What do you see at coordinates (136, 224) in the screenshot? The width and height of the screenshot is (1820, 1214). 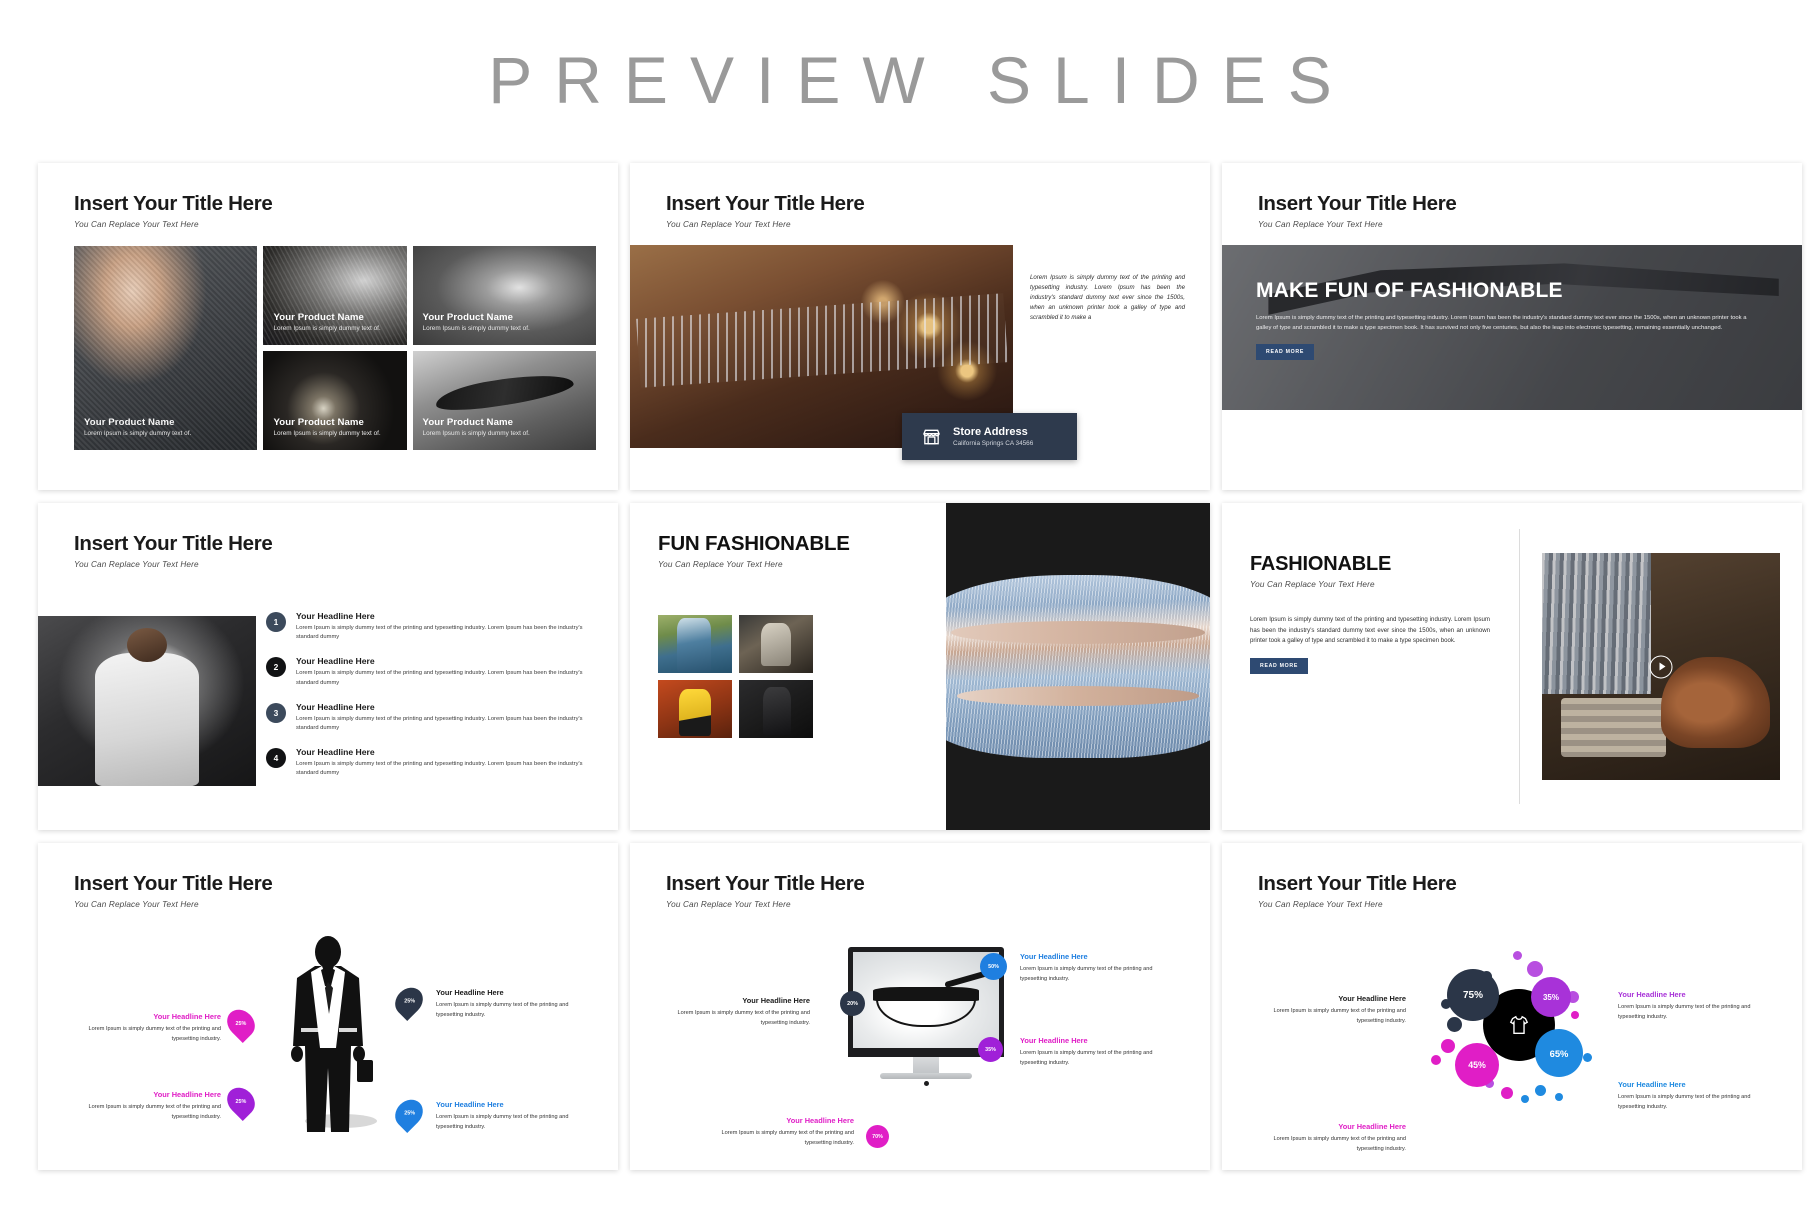 I see `slide-1-subtitle: You Can Replace Your Text Here` at bounding box center [136, 224].